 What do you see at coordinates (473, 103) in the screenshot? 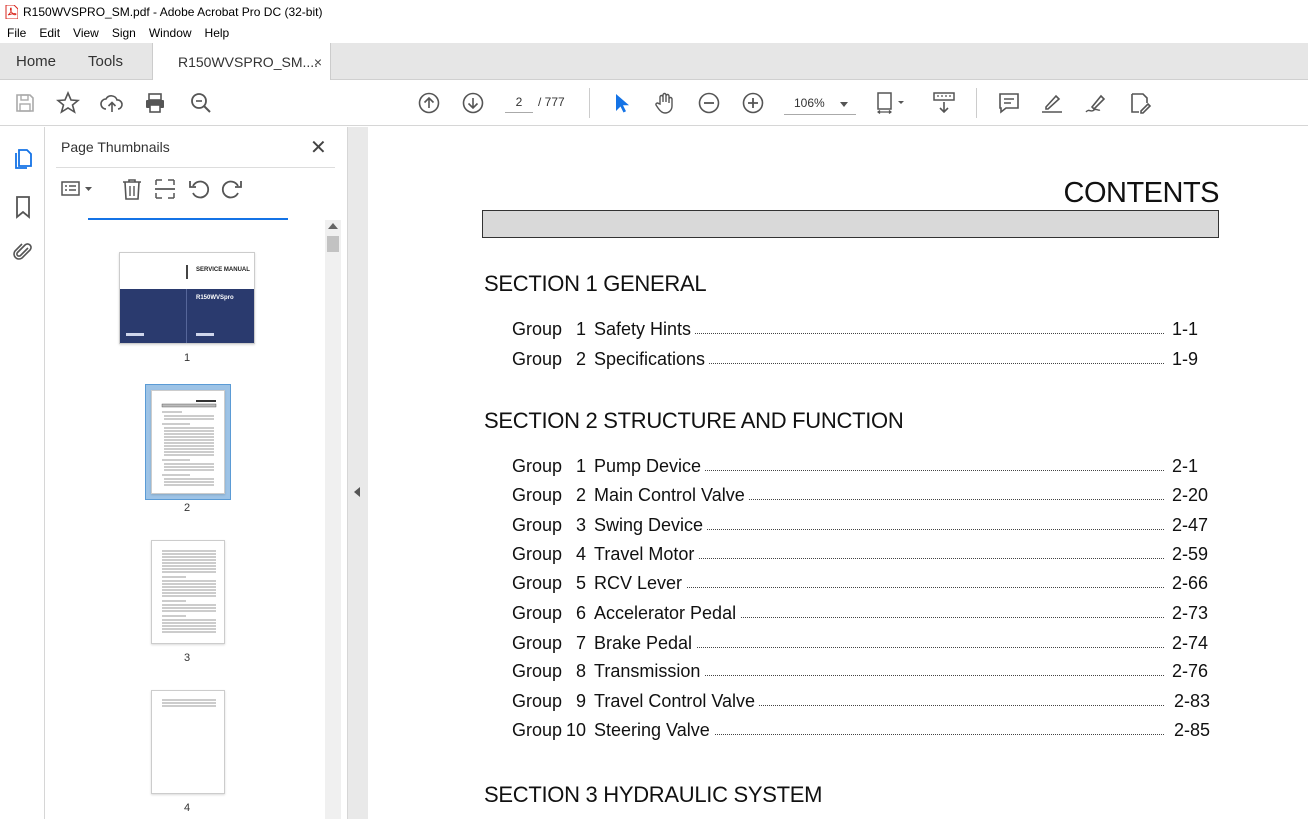
I see `next-page-icon` at bounding box center [473, 103].